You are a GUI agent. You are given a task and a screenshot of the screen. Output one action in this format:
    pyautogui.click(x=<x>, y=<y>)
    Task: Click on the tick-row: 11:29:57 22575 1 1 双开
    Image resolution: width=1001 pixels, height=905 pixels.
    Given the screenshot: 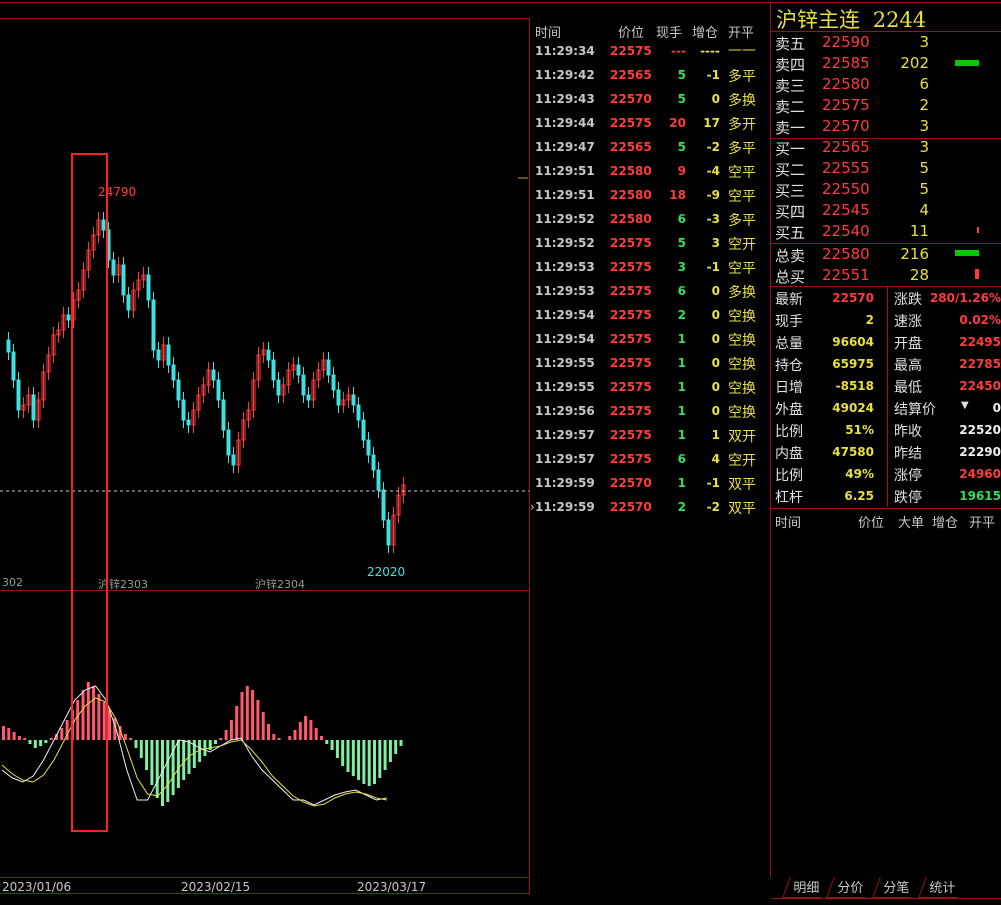 What is the action you would take?
    pyautogui.click(x=650, y=438)
    